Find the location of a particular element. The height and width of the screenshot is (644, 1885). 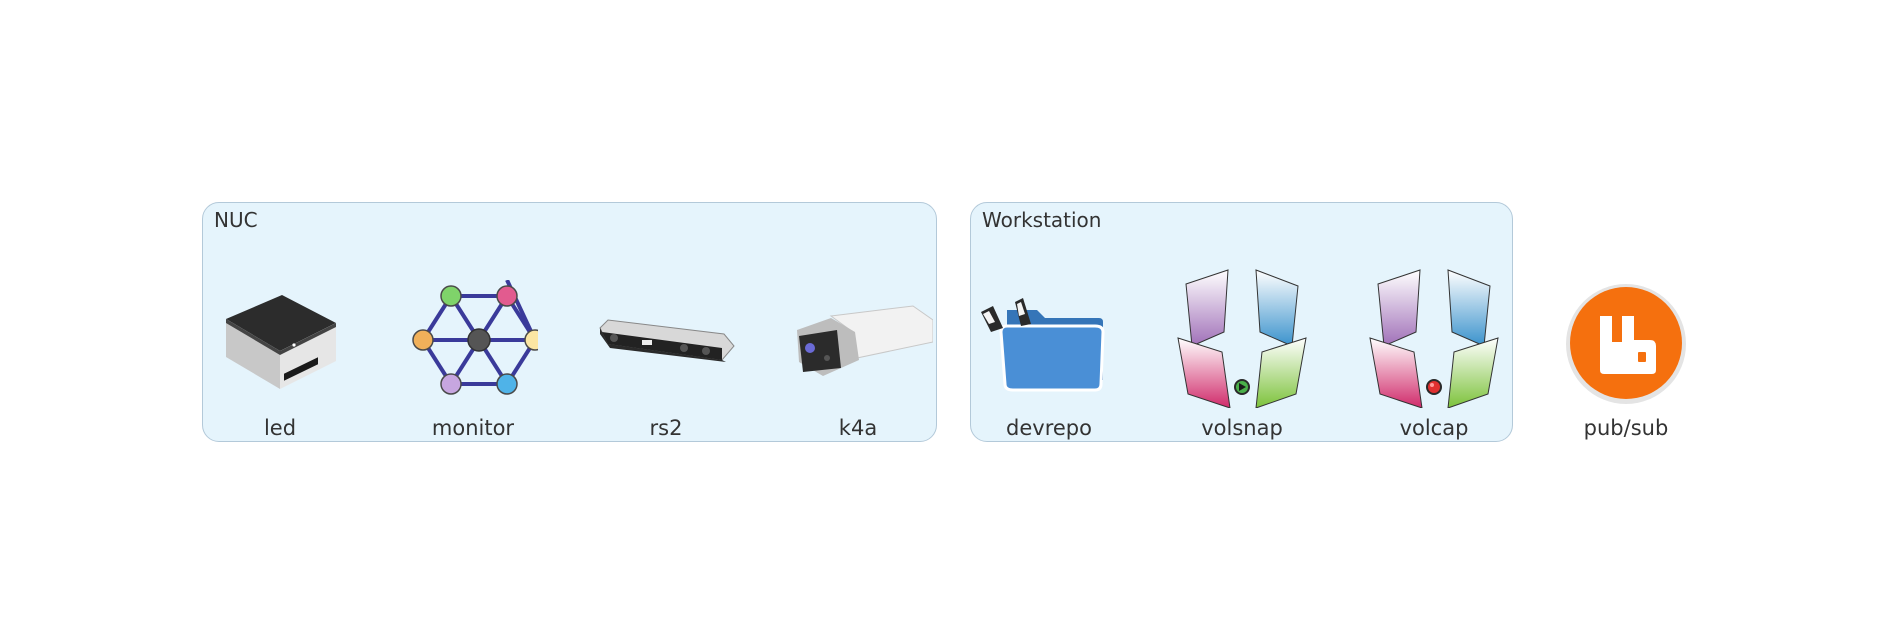

volumetric-snap-icon is located at coordinates (1242, 338).